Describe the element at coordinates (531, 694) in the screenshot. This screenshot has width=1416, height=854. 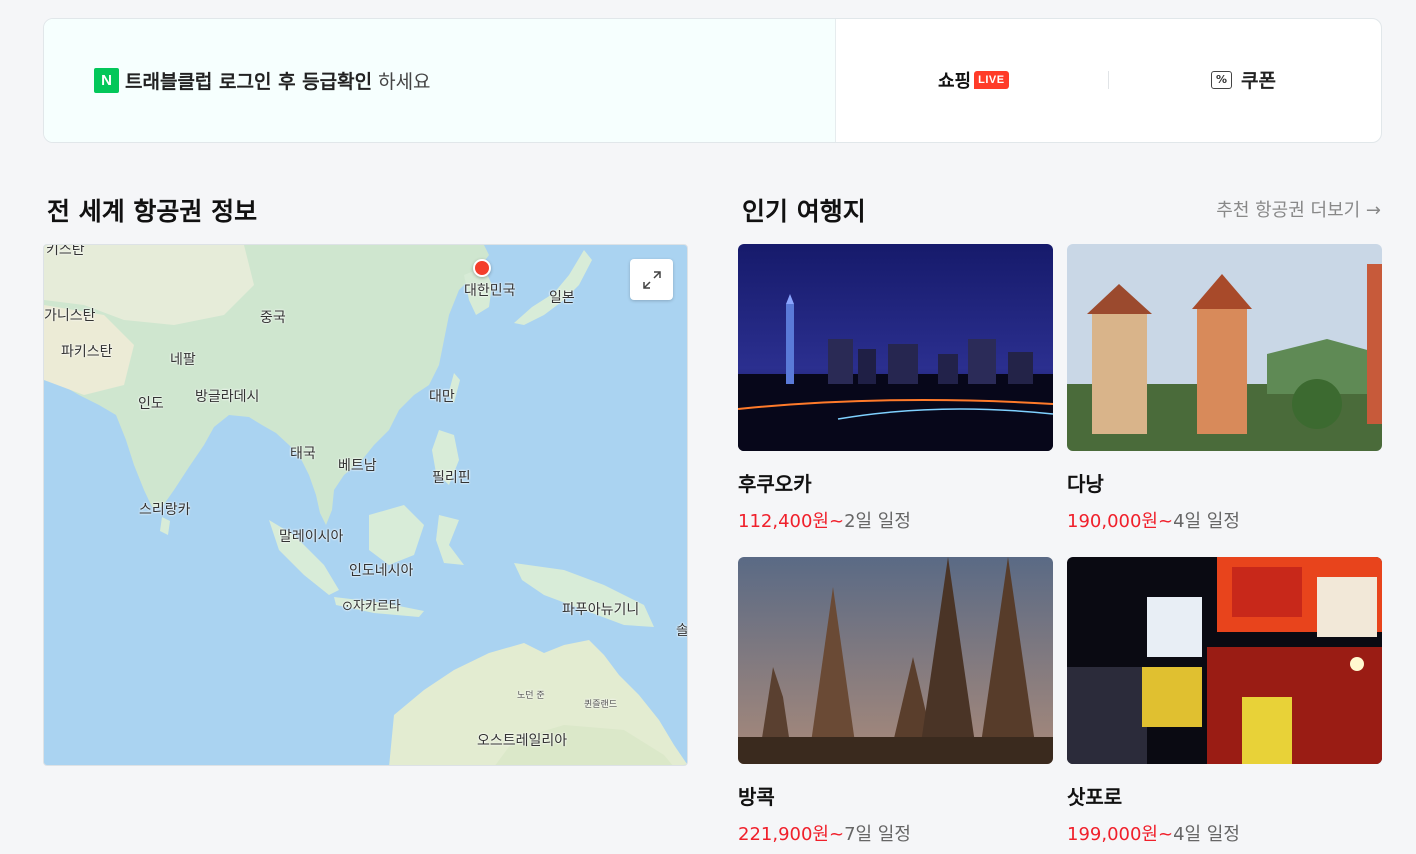
I see `map-label-northern-territory: 노던 준` at that location.